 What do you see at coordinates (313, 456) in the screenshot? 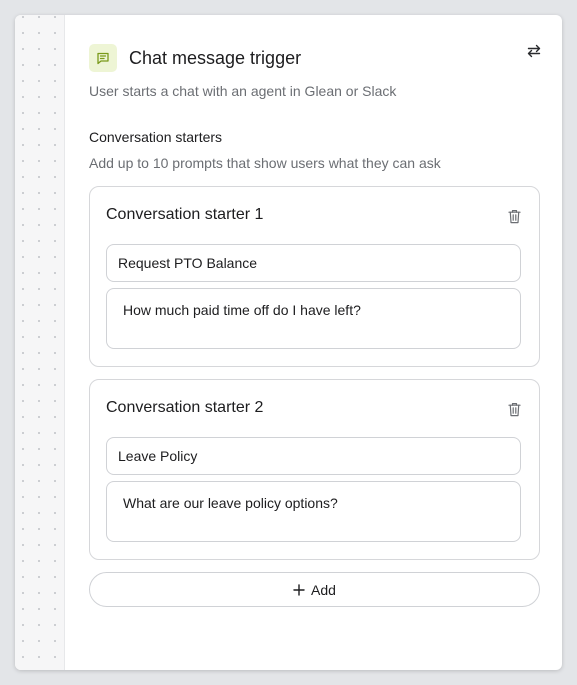
I see `starter-title-input: Leave Policy` at bounding box center [313, 456].